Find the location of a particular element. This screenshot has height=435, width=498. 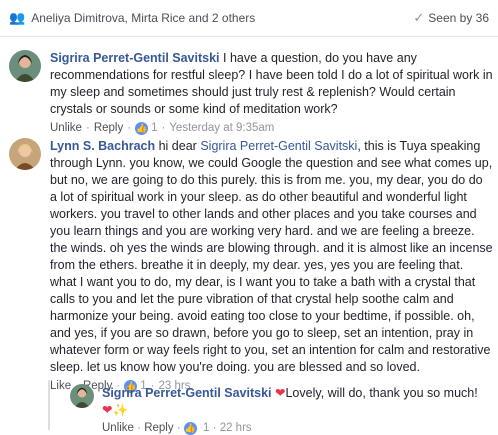

check-icon: ✓ is located at coordinates (419, 17).